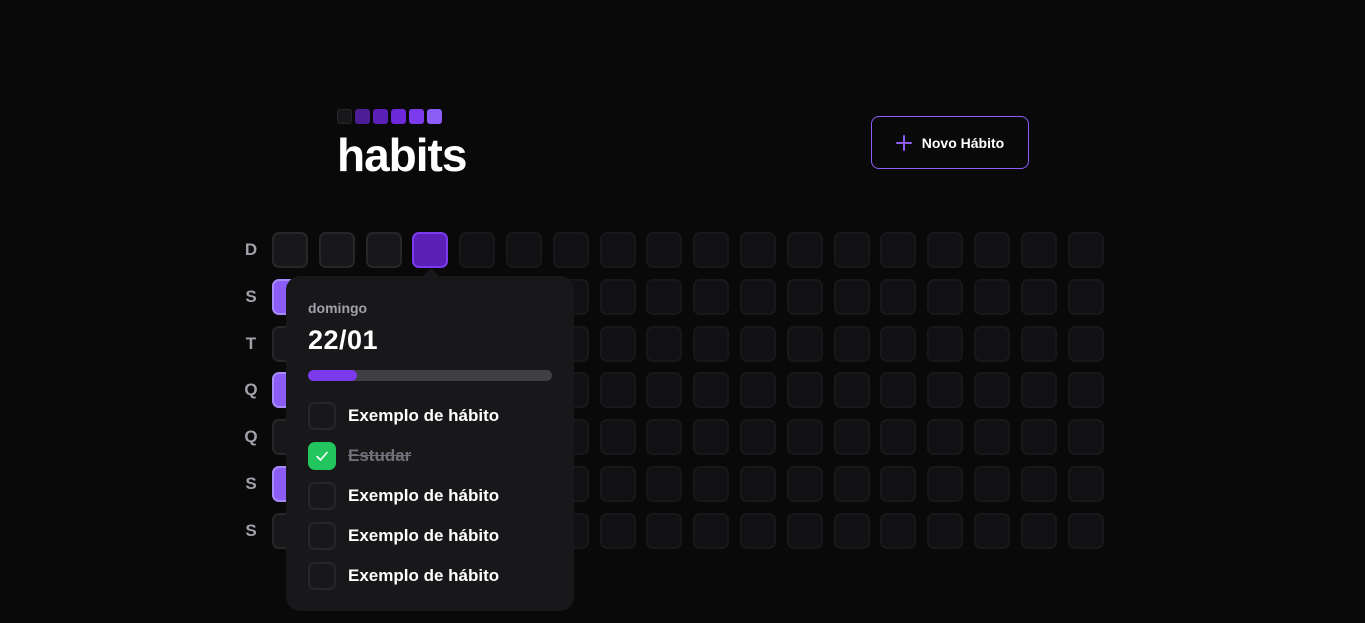 The width and height of the screenshot is (1365, 623). I want to click on logo-text: habits, so click(402, 155).